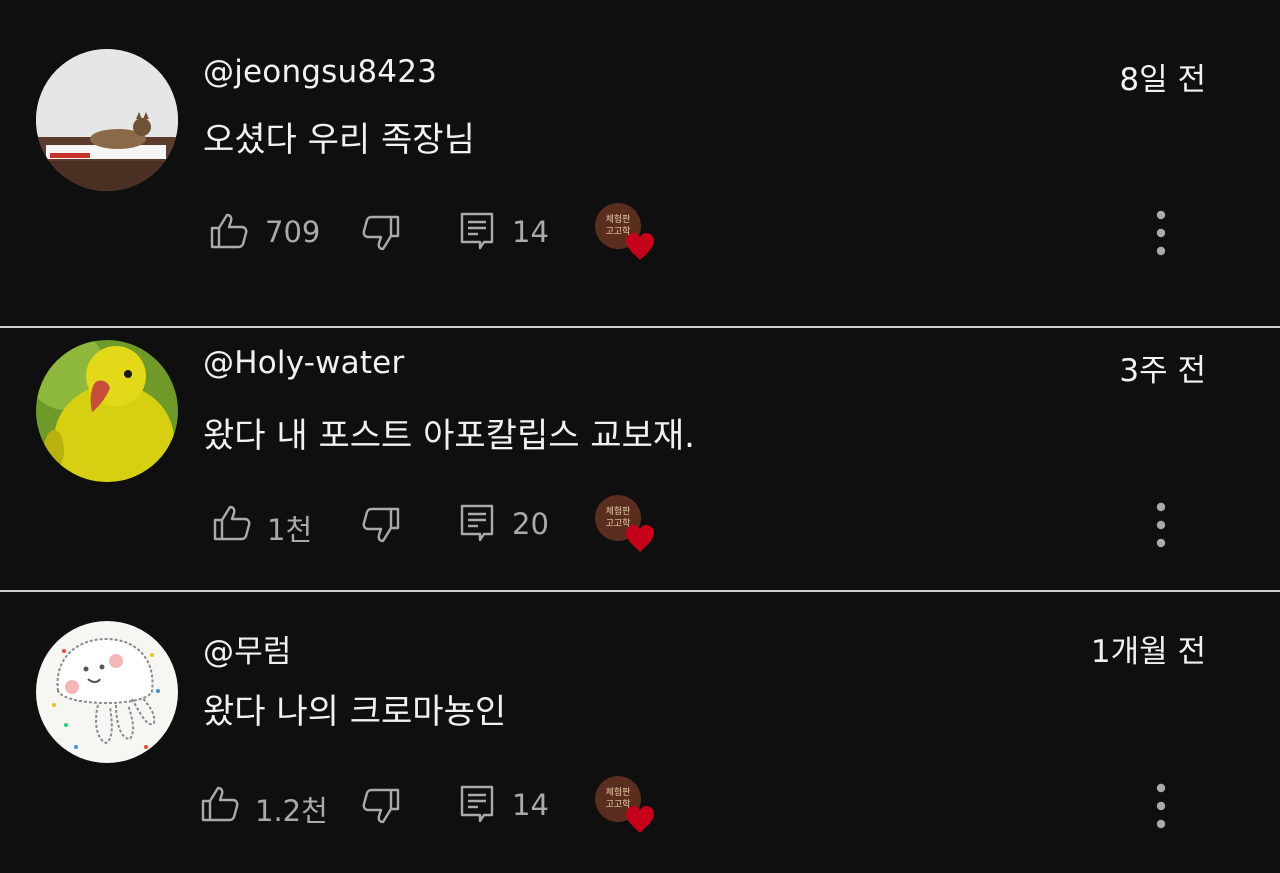  I want to click on comment-author: @무럼, so click(247, 648).